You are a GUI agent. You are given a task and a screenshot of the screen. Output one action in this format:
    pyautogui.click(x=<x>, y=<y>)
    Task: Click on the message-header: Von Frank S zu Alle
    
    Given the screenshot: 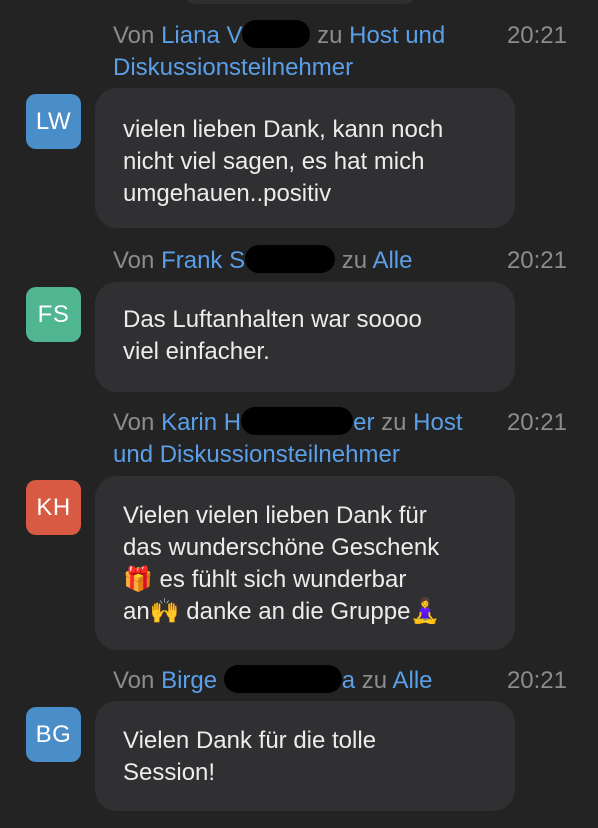 What is the action you would take?
    pyautogui.click(x=298, y=261)
    